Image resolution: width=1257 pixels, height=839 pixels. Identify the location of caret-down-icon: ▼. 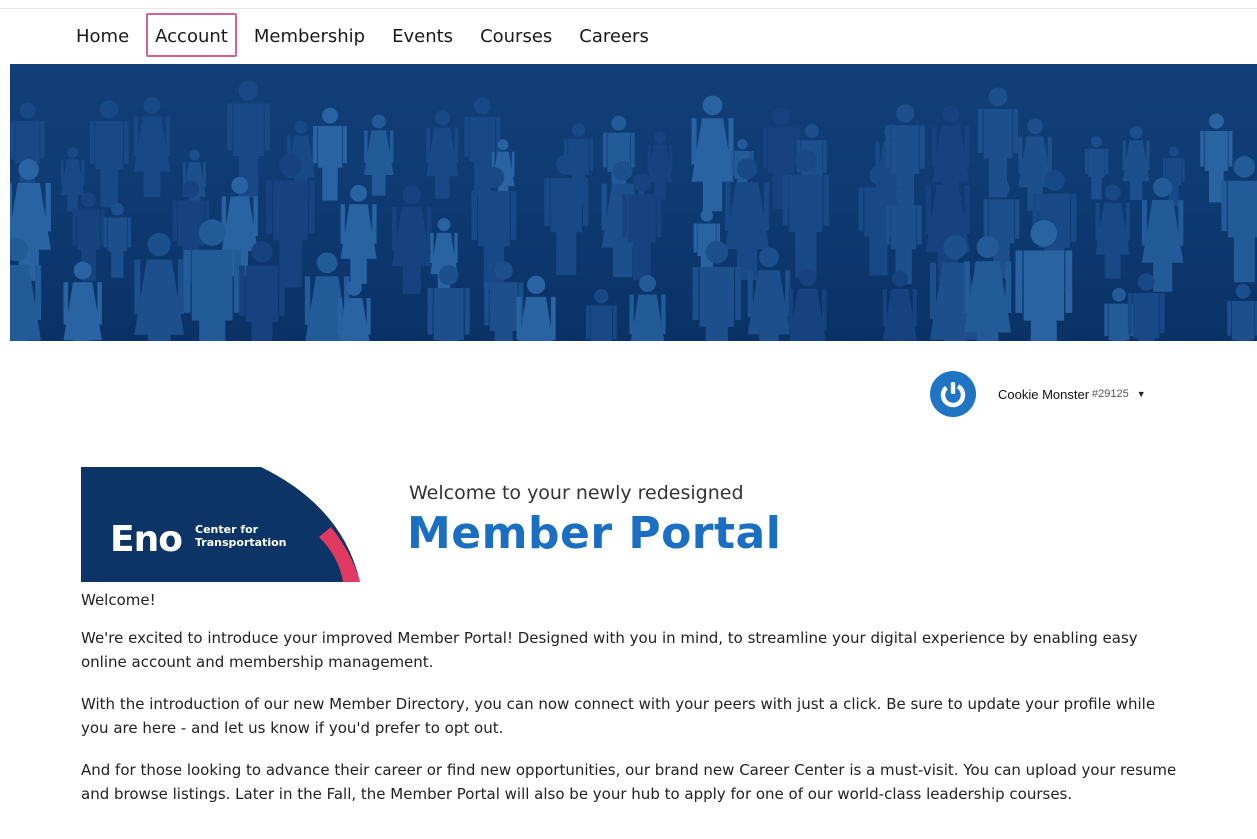
(1141, 394).